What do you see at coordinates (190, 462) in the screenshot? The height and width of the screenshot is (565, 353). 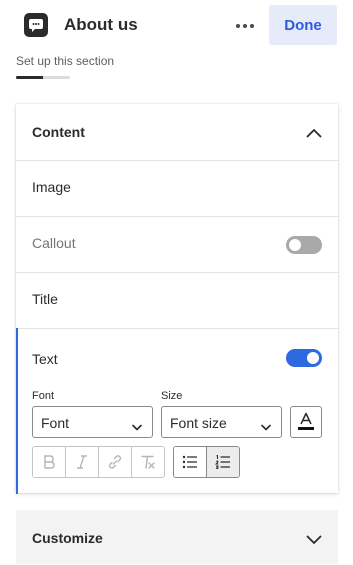 I see `bullet-list-icon` at bounding box center [190, 462].